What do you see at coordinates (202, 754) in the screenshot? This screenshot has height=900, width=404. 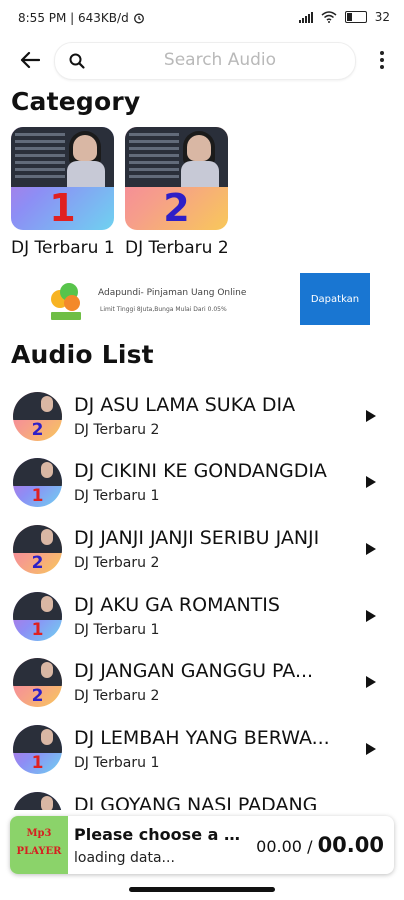 I see `list-item: 1 DJ LEMBAH YANG BERWA... DJ Terbaru 1` at bounding box center [202, 754].